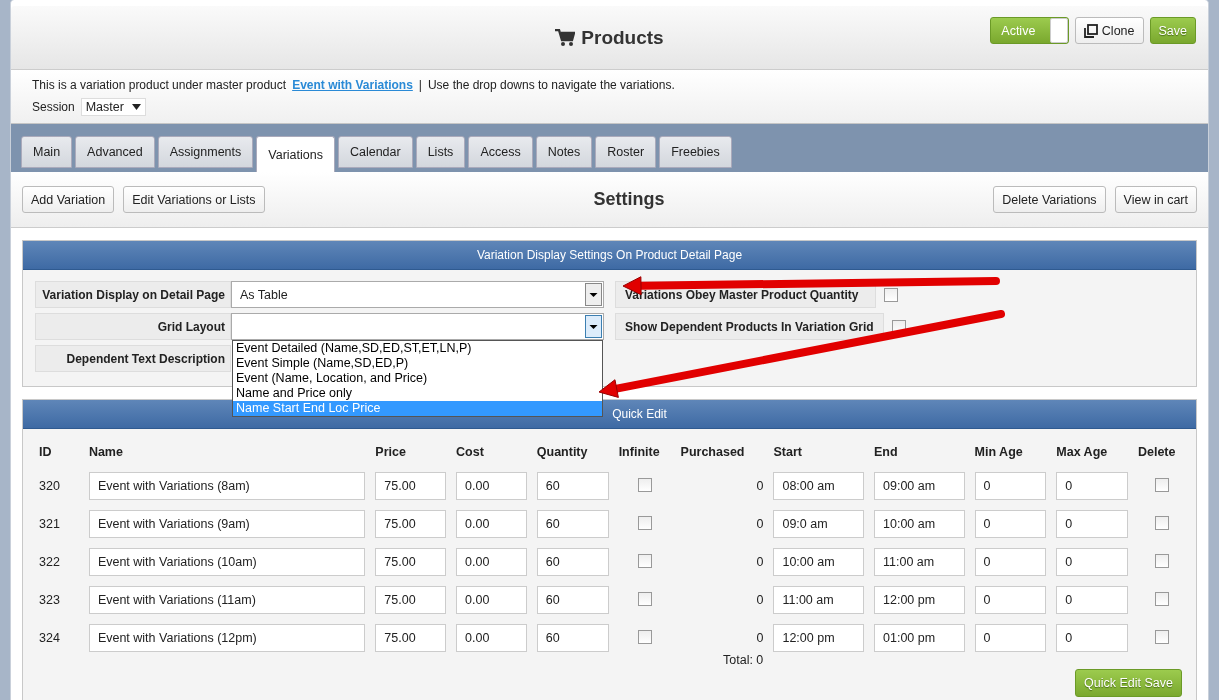  Describe the element at coordinates (470, 452) in the screenshot. I see `column-header: Cost` at that location.